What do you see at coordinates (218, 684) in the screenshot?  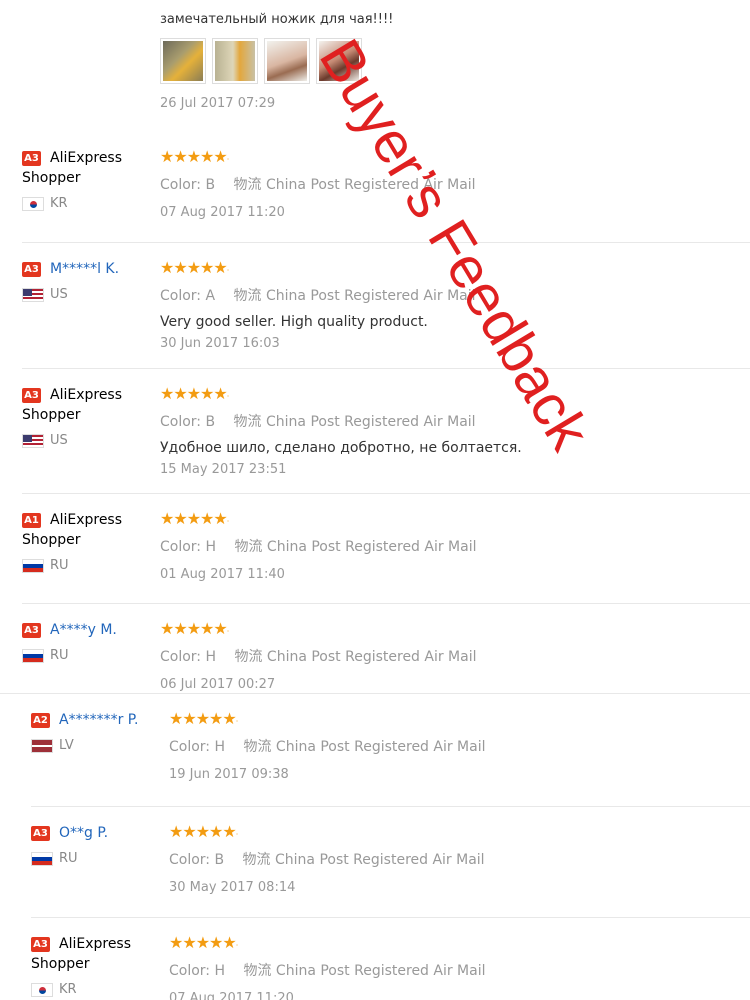 I see `feedback-date: 06 Jul 2017 00:27` at bounding box center [218, 684].